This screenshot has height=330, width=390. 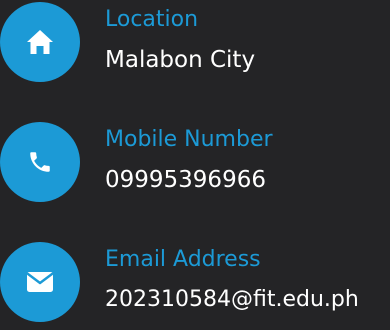 What do you see at coordinates (183, 259) in the screenshot?
I see `email-label: Email Address` at bounding box center [183, 259].